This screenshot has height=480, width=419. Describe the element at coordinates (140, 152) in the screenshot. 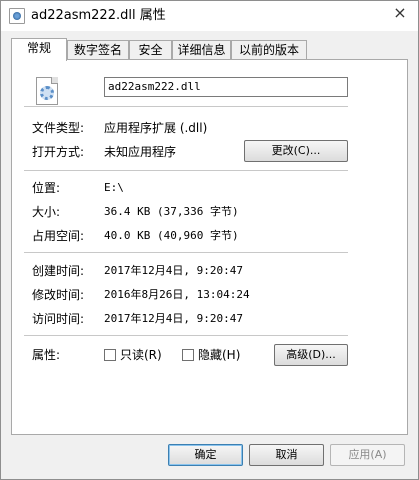

I see `opens-with-value: 未知应用程序` at that location.